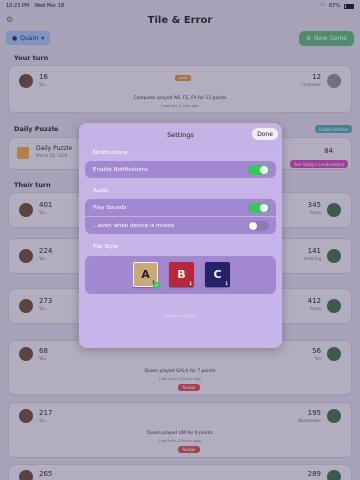 This screenshot has height=480, width=360. Describe the element at coordinates (106, 247) in the screenshot. I see `tile-style-section-label: Tile Style` at that location.